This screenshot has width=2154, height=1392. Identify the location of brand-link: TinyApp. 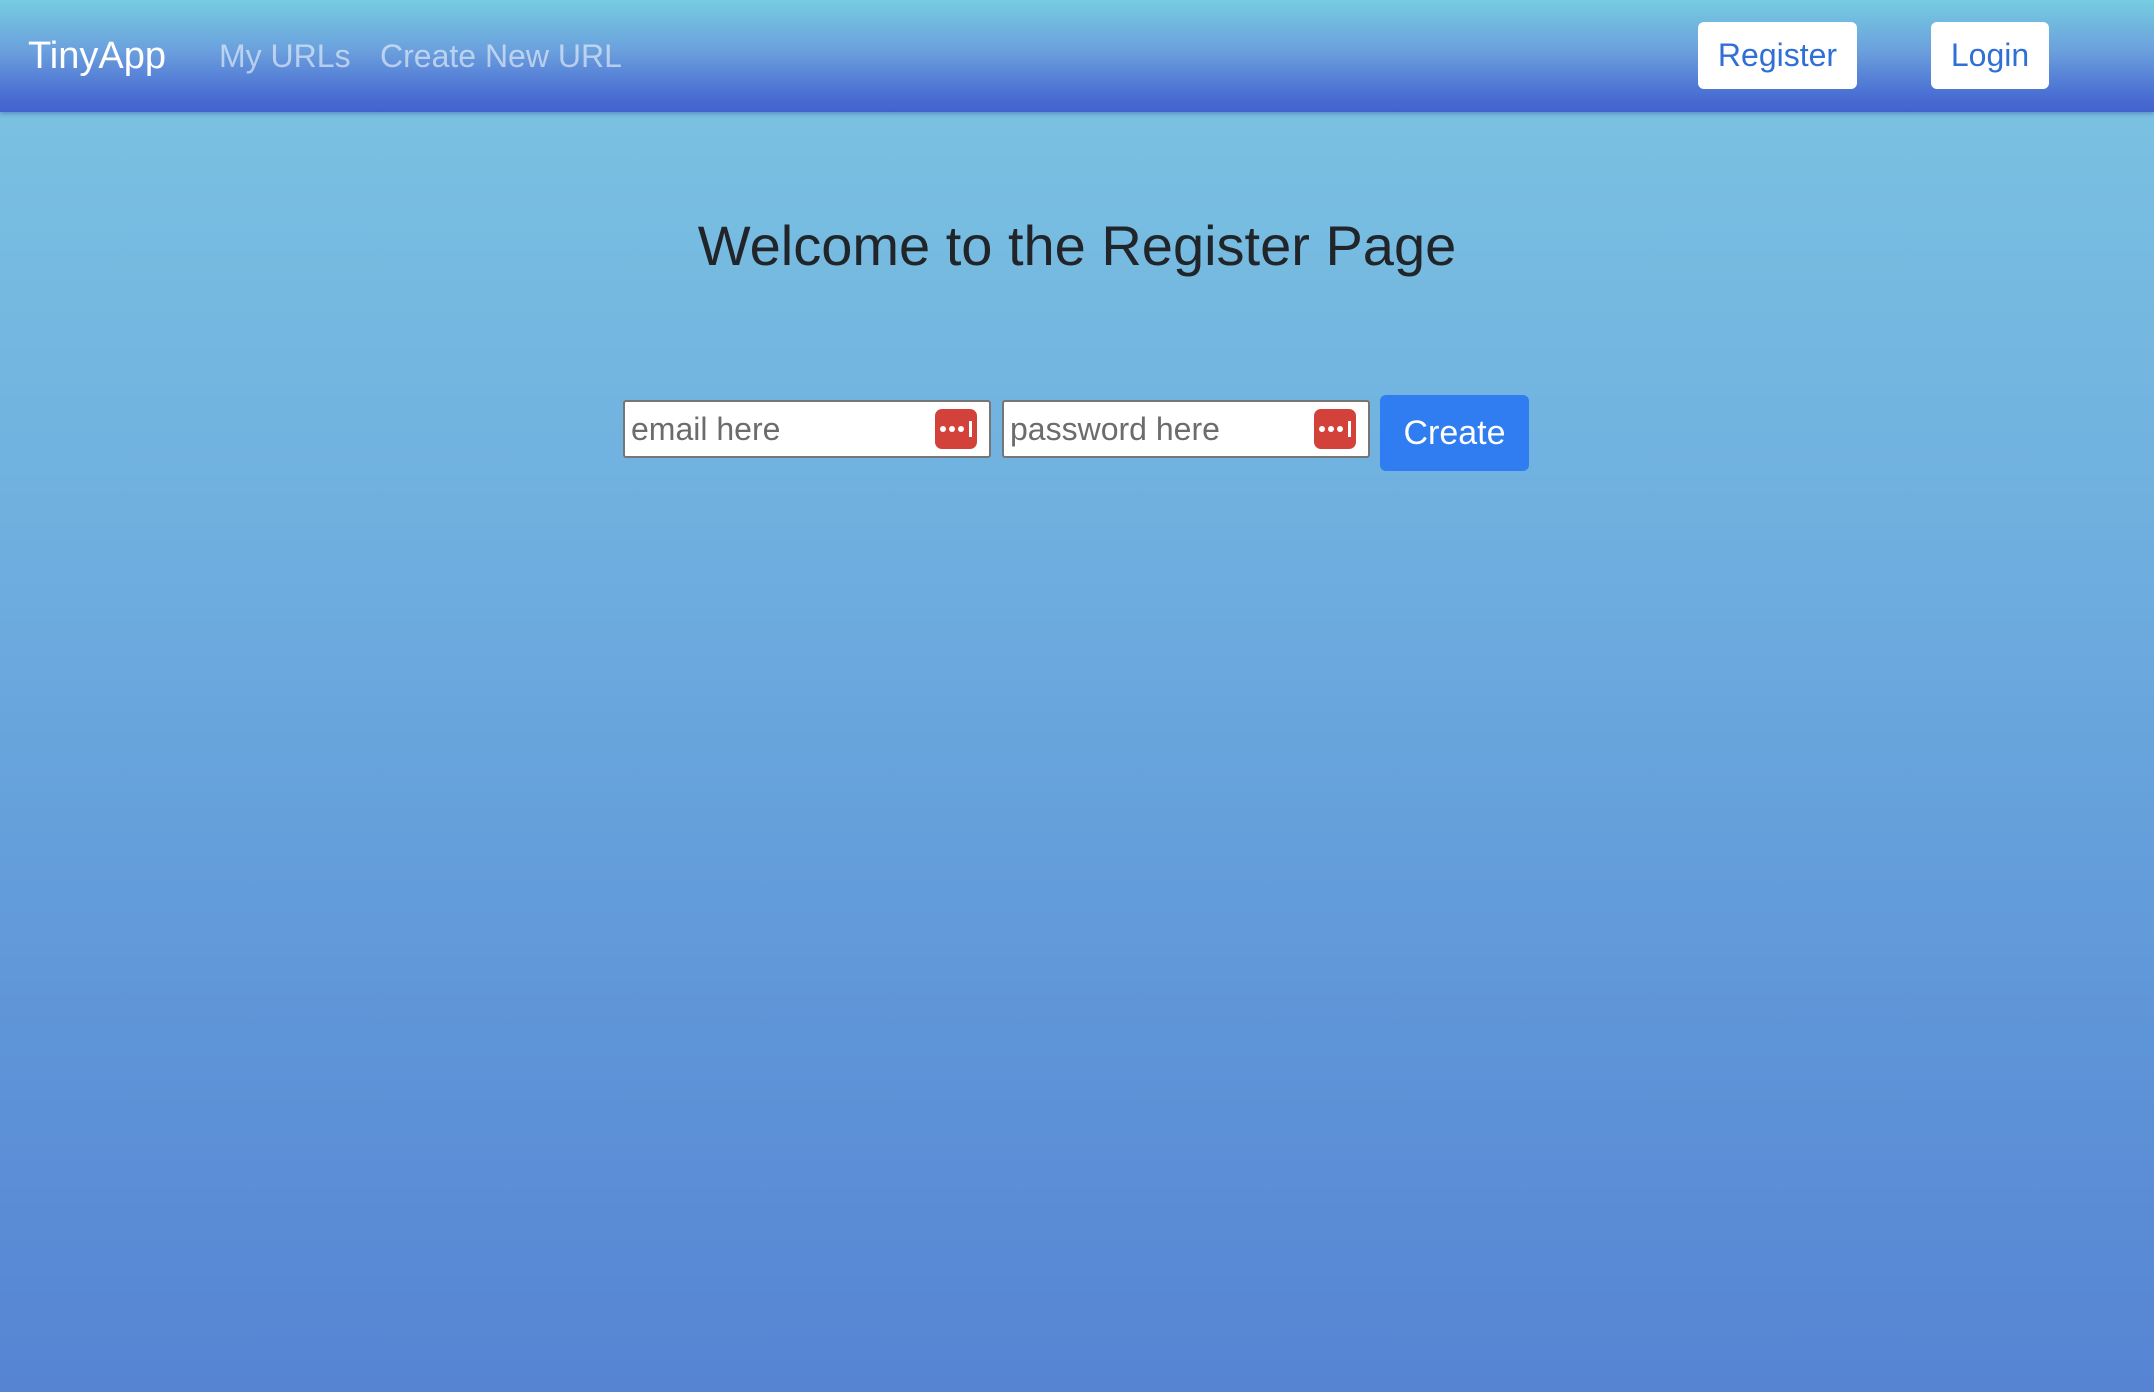
(97, 56).